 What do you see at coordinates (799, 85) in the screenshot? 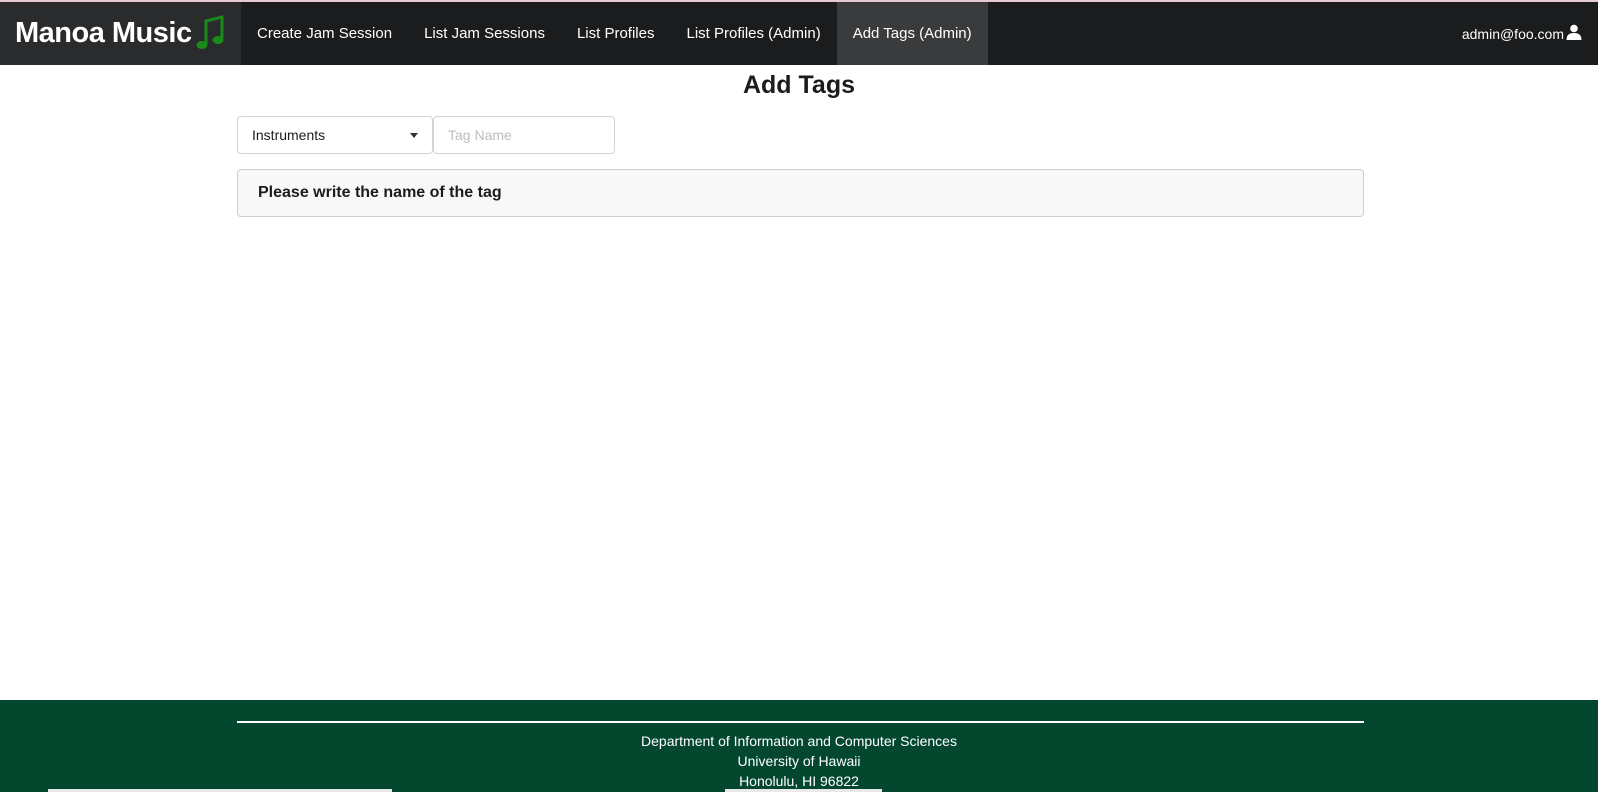
I see `page-title: Add Tags` at bounding box center [799, 85].